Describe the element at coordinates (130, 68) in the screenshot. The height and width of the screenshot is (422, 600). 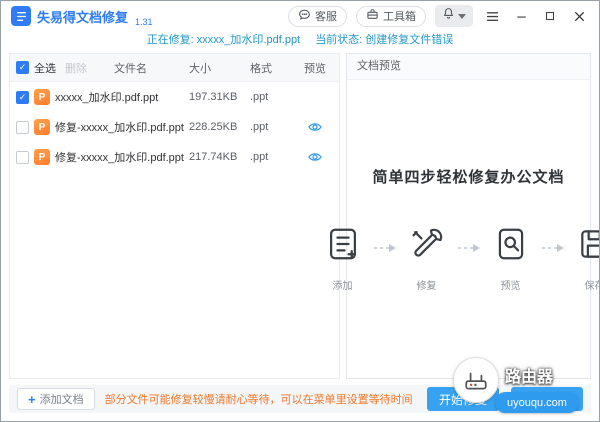
I see `column-header-name: 文件名` at that location.